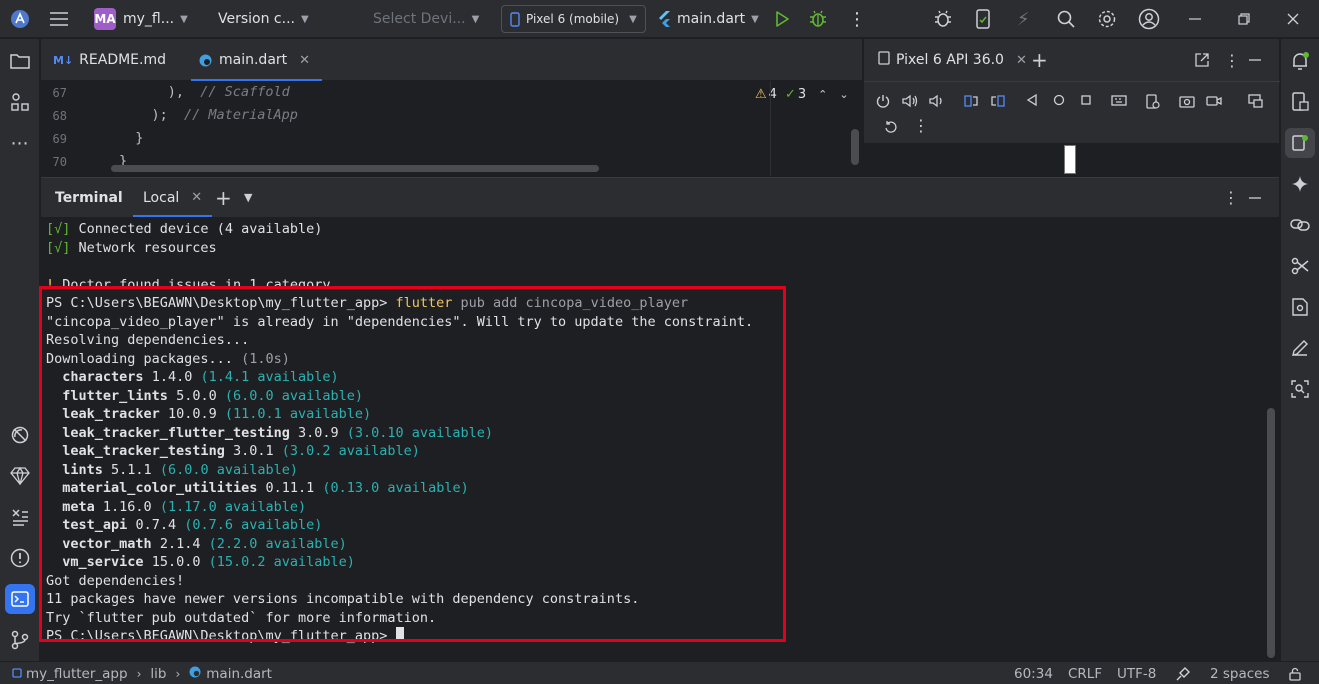  What do you see at coordinates (1149, 19) in the screenshot?
I see `account-icon` at bounding box center [1149, 19].